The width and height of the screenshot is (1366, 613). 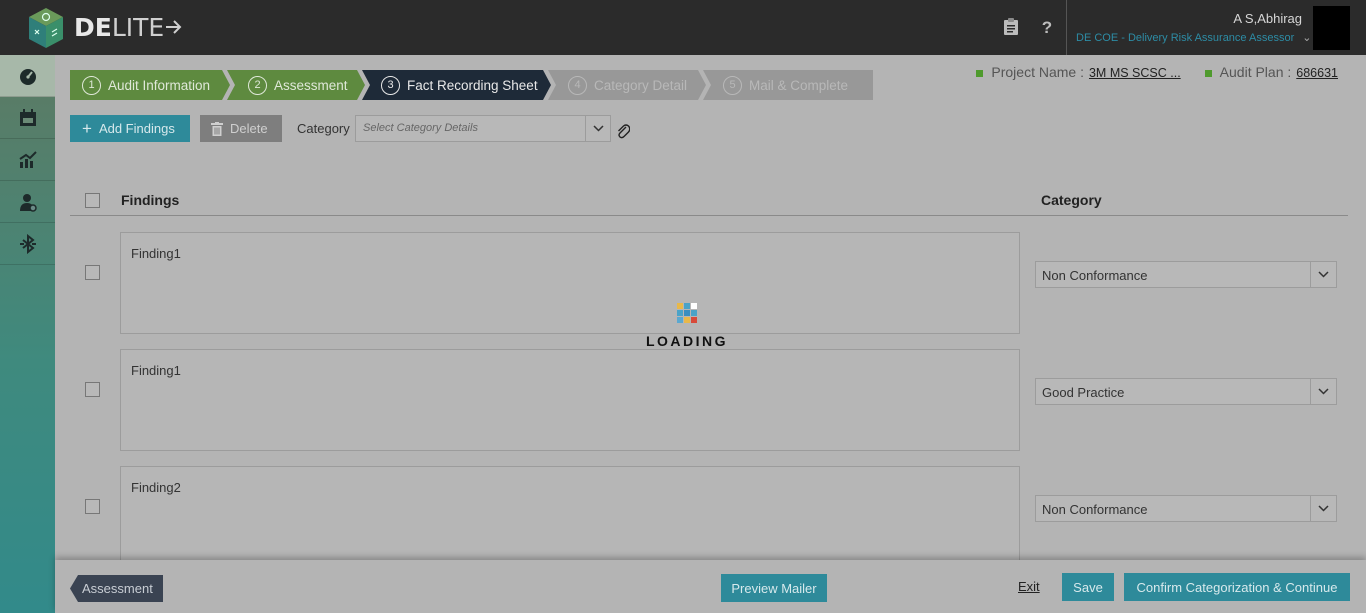 What do you see at coordinates (641, 85) in the screenshot?
I see `step-label: Category Detail` at bounding box center [641, 85].